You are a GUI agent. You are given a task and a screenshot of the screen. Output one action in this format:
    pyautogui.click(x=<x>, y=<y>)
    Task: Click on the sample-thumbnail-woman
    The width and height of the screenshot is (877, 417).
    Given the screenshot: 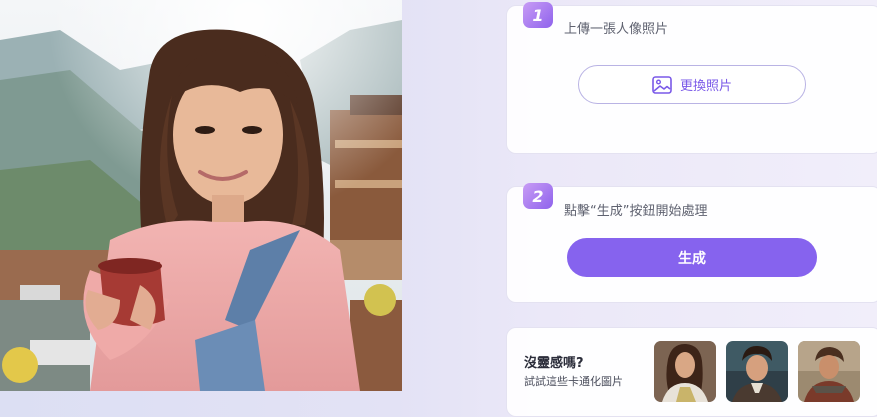 What is the action you would take?
    pyautogui.click(x=685, y=371)
    